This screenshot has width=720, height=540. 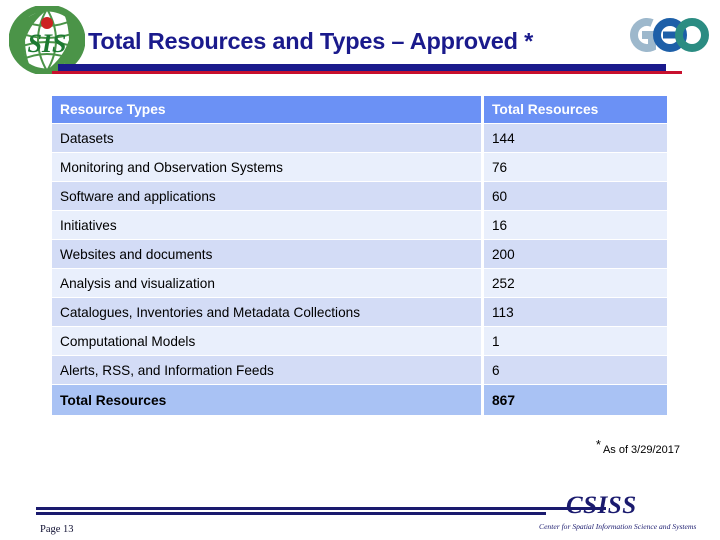 What do you see at coordinates (575, 196) in the screenshot?
I see `cell-total: 60` at bounding box center [575, 196].